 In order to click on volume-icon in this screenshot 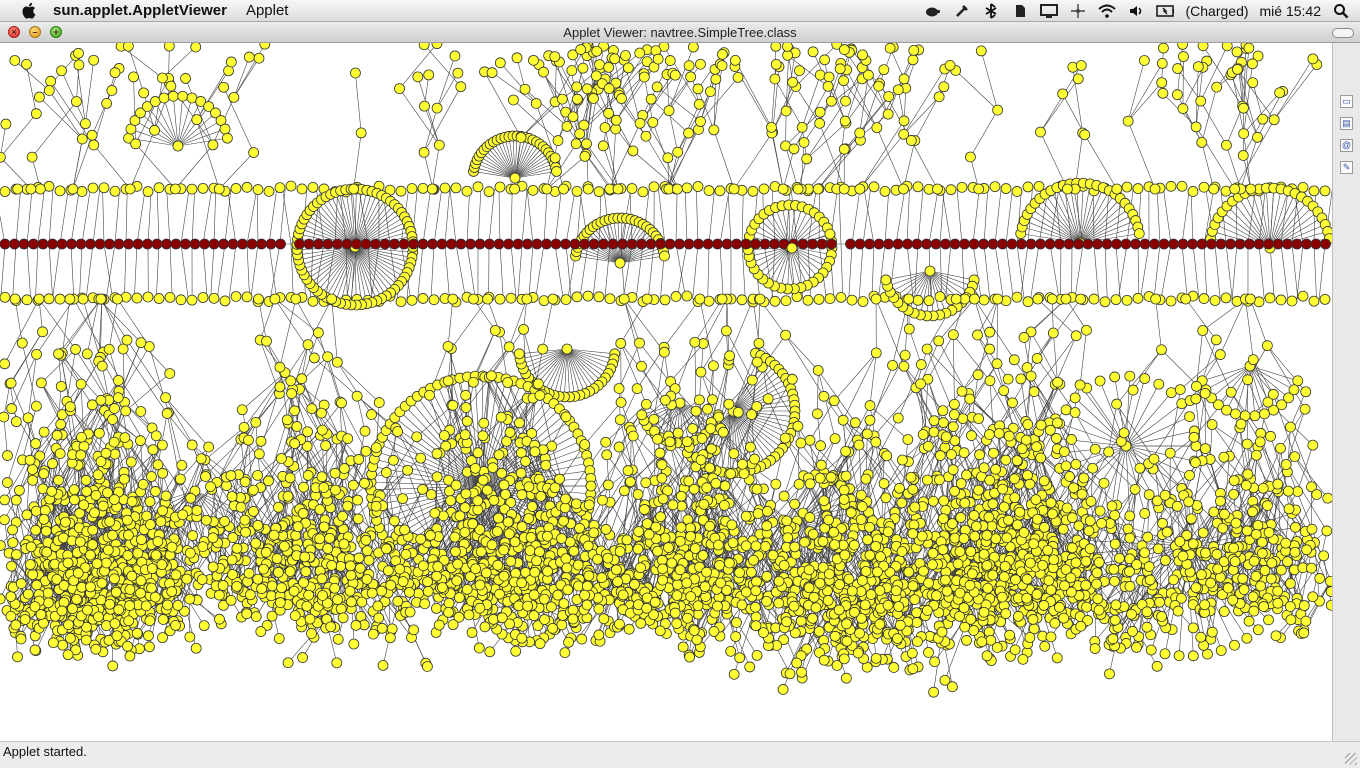, I will do `click(1136, 11)`.